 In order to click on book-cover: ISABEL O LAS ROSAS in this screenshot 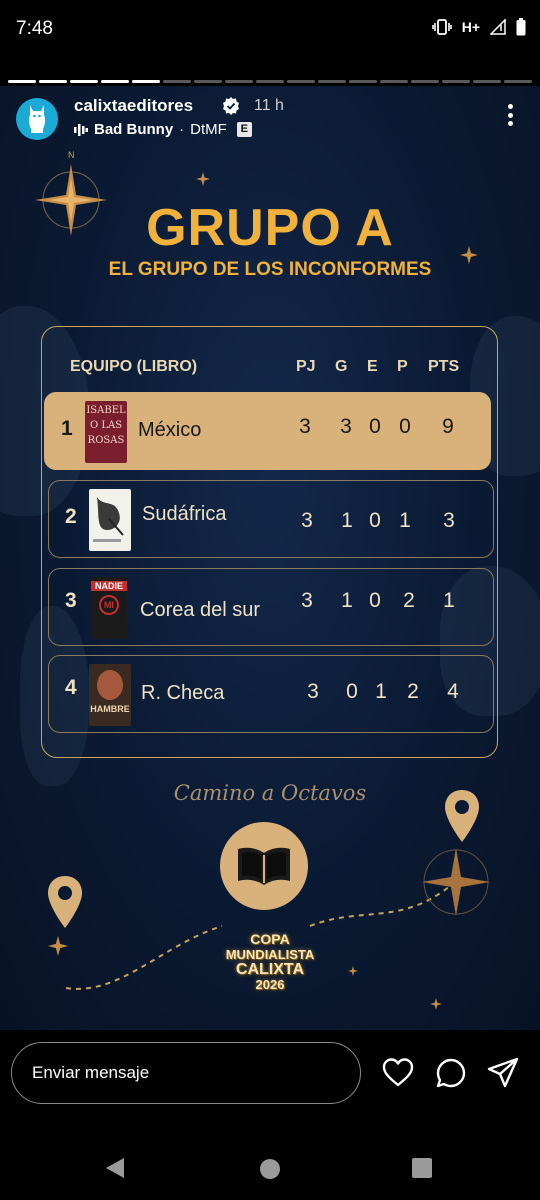, I will do `click(106, 432)`.